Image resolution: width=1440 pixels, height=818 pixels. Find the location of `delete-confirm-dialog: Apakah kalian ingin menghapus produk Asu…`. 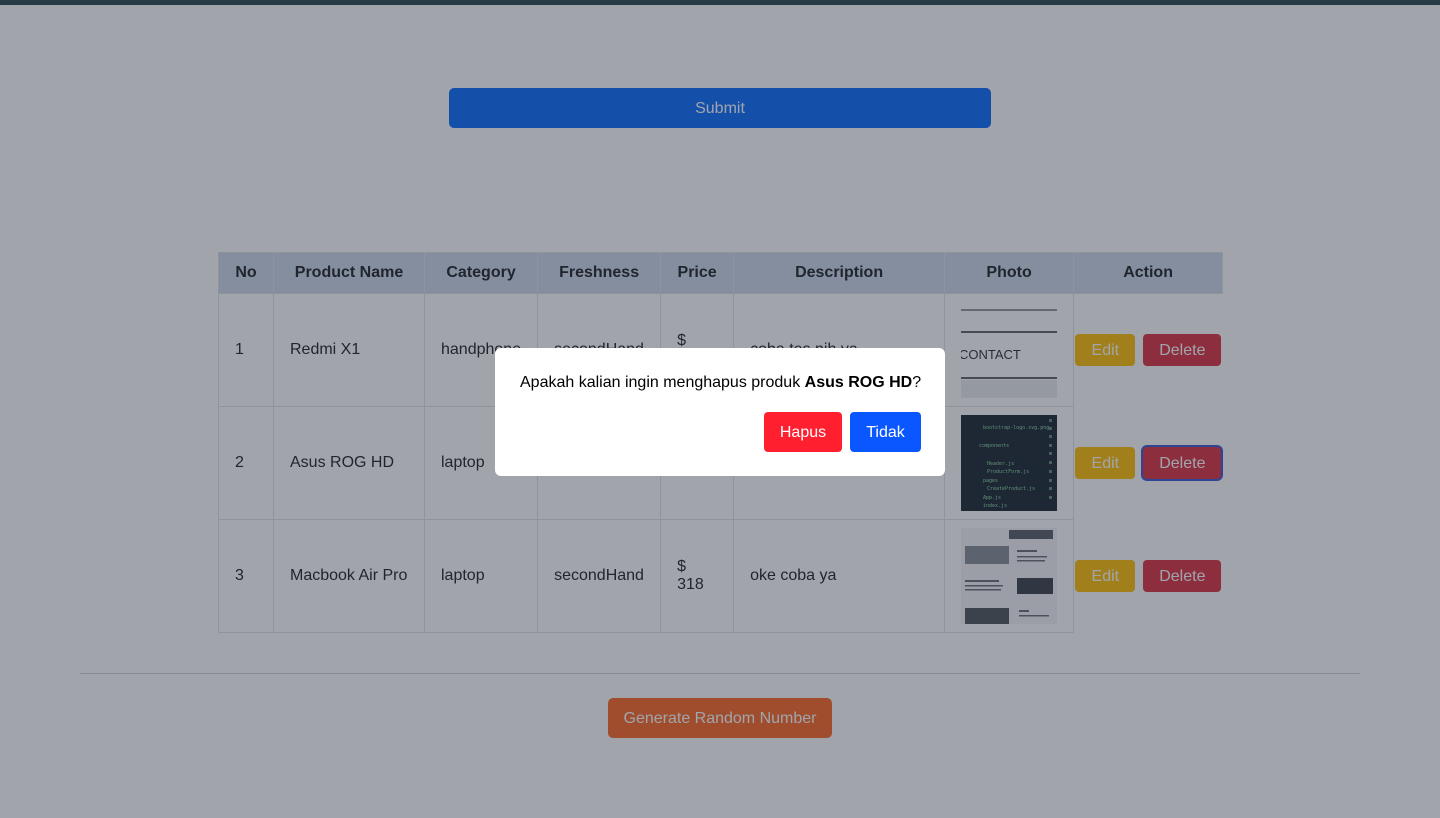

delete-confirm-dialog: Apakah kalian ingin menghapus produk Asu… is located at coordinates (720, 412).